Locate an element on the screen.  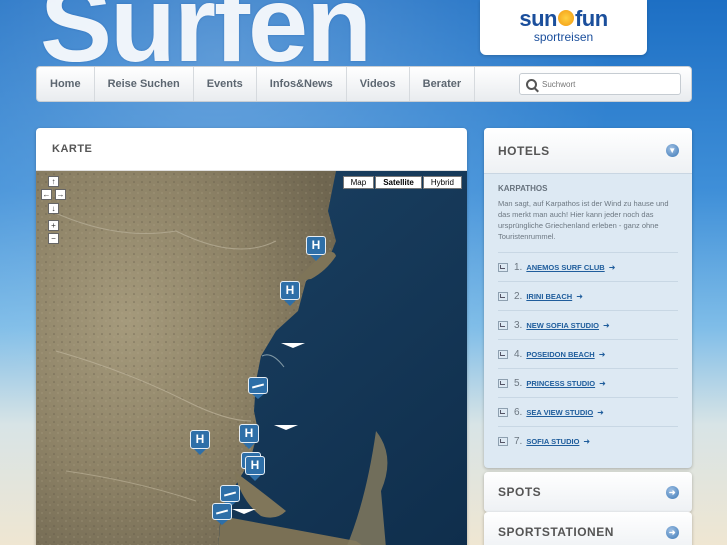
sunfun-logo: sun fun sportreisen is located at coordinates (563, 27).